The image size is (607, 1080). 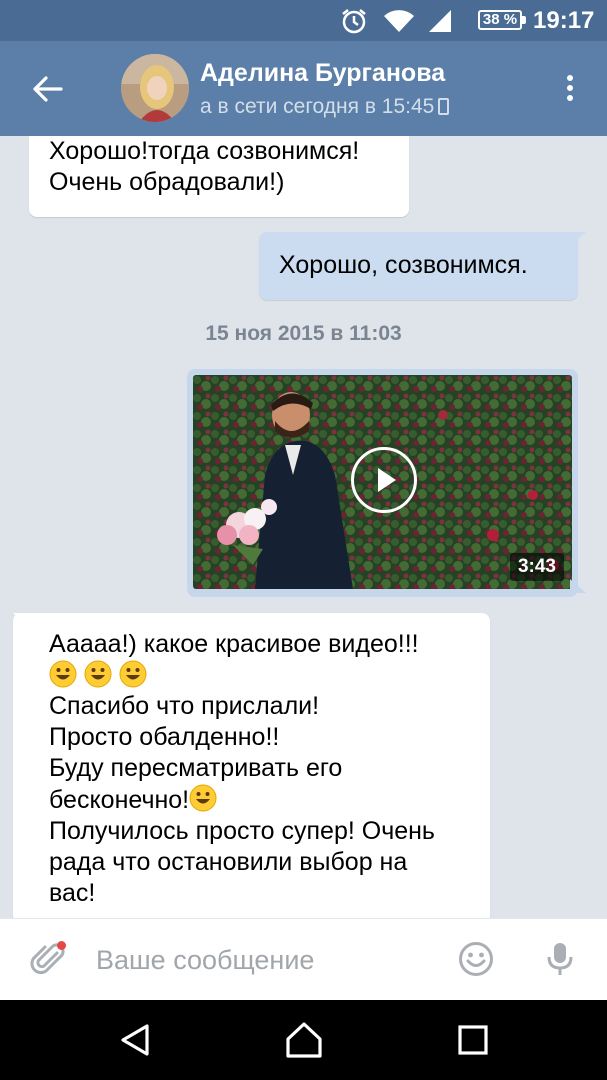 I want to click on avatar, so click(x=155, y=88).